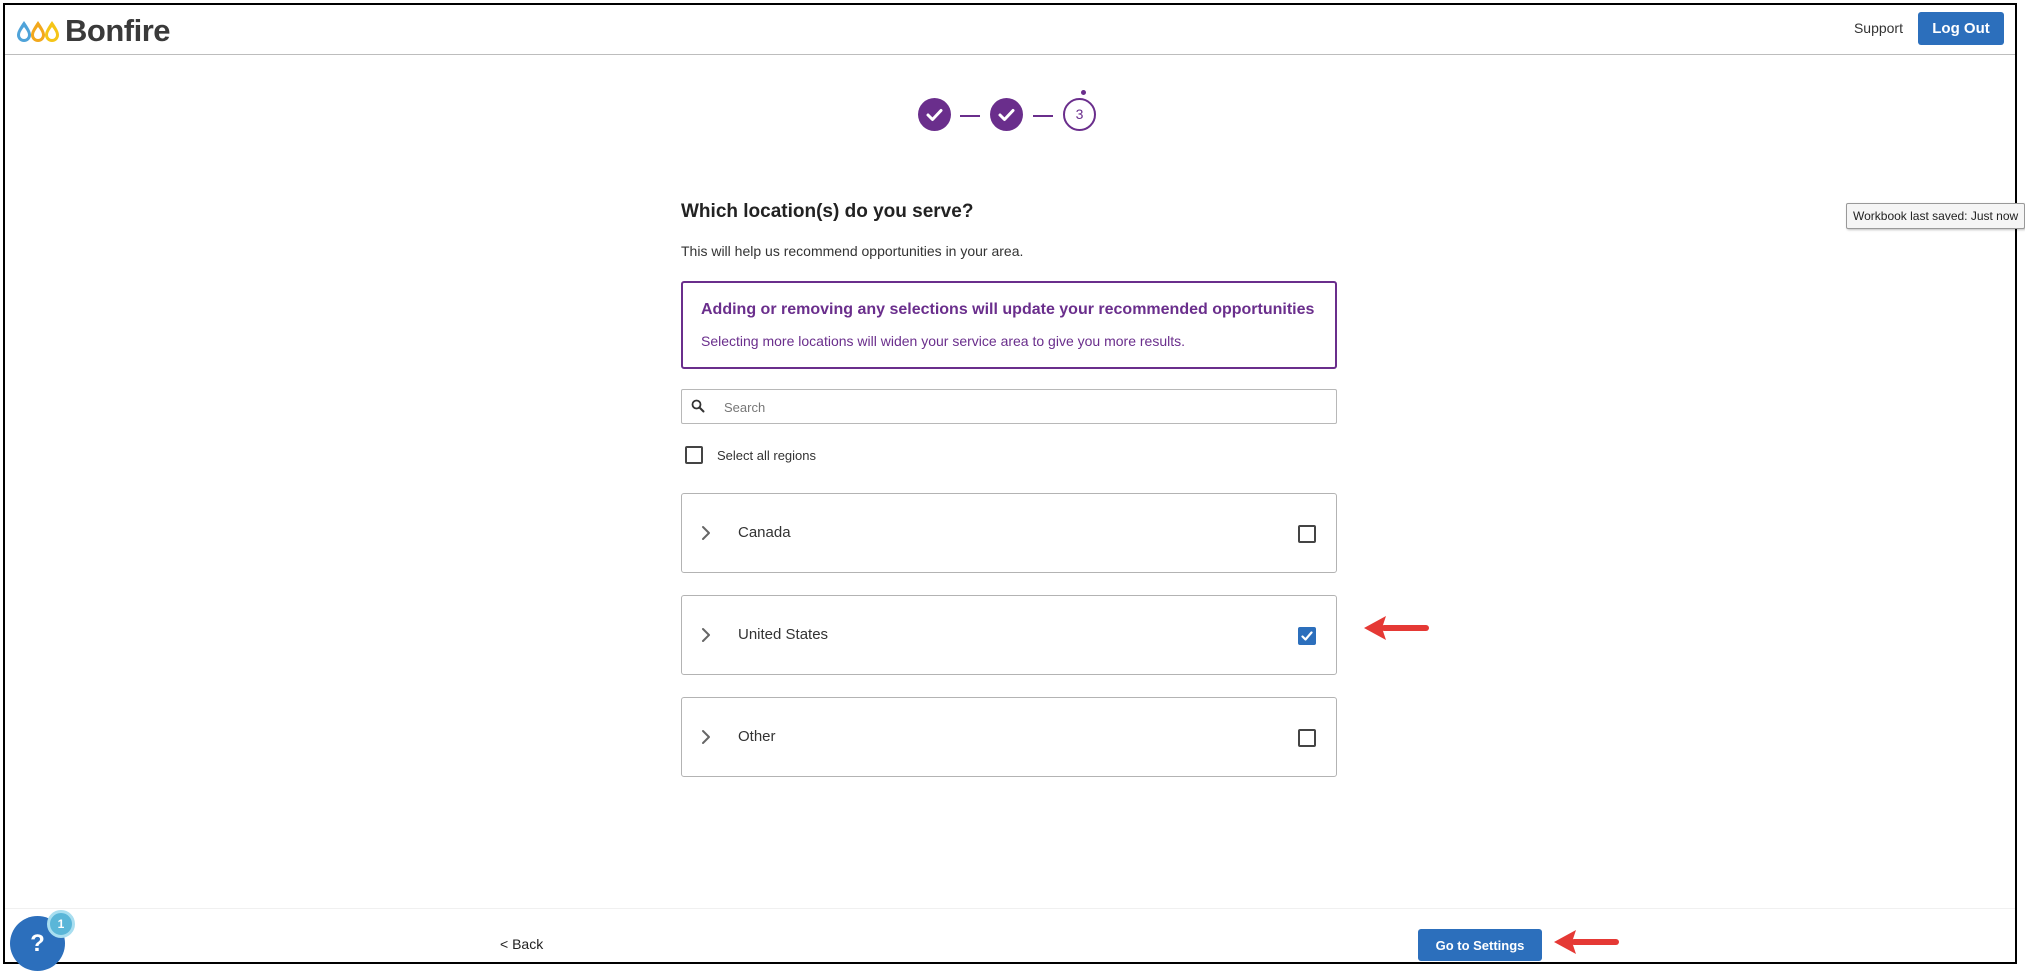 This screenshot has width=2025, height=971. Describe the element at coordinates (521, 944) in the screenshot. I see `back-link: < Back` at that location.